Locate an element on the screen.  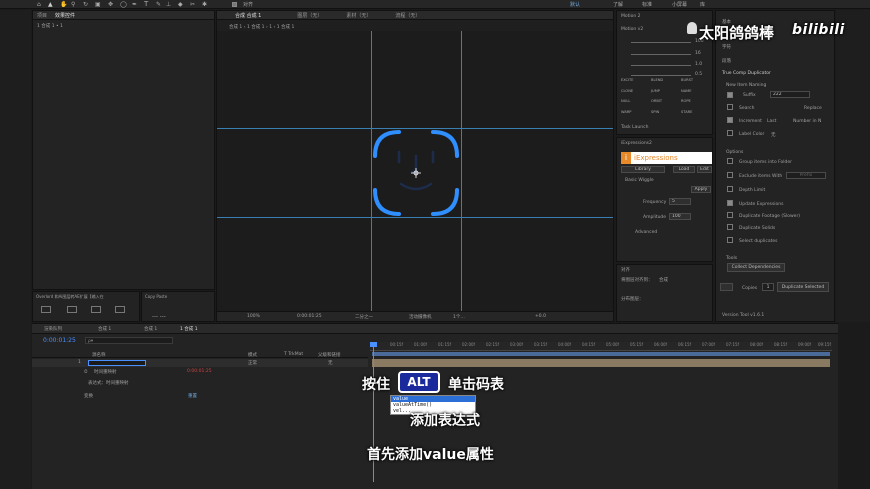
motion2-btn-name: NAME is located at coordinates (696, 93).